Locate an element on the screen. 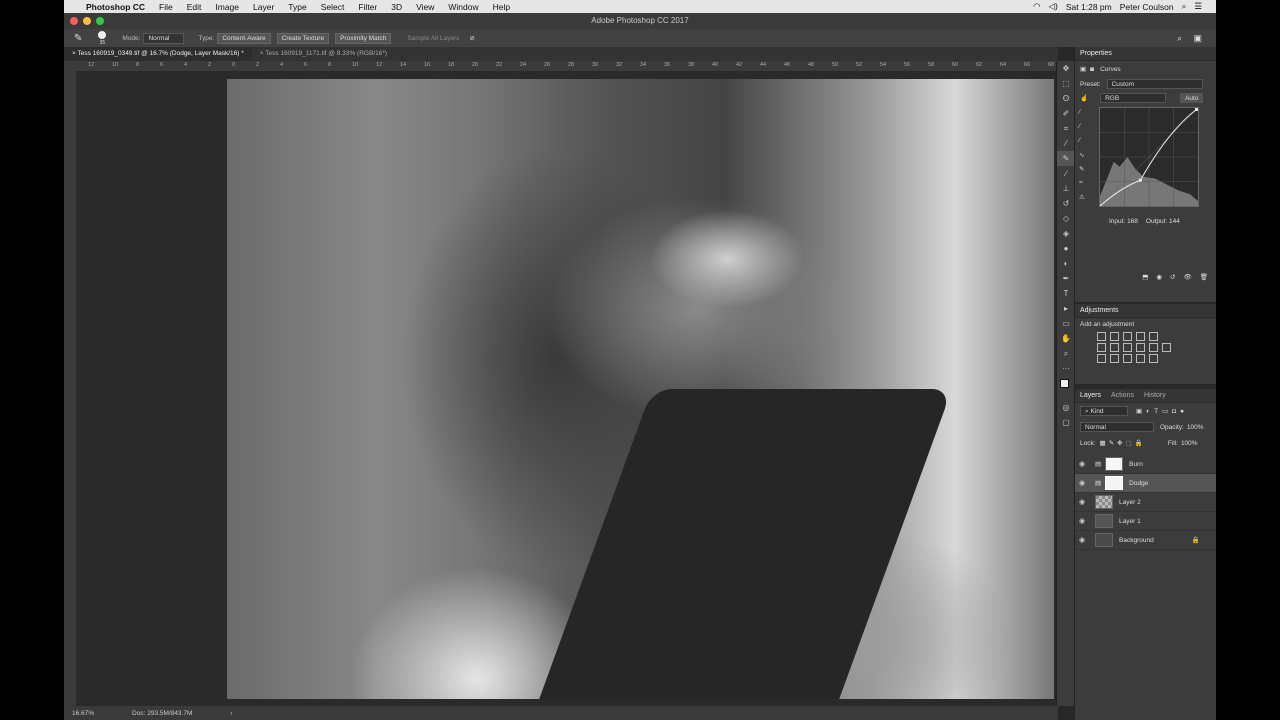 This screenshot has width=1280, height=720. channel-mixer-icon is located at coordinates (1153, 347).